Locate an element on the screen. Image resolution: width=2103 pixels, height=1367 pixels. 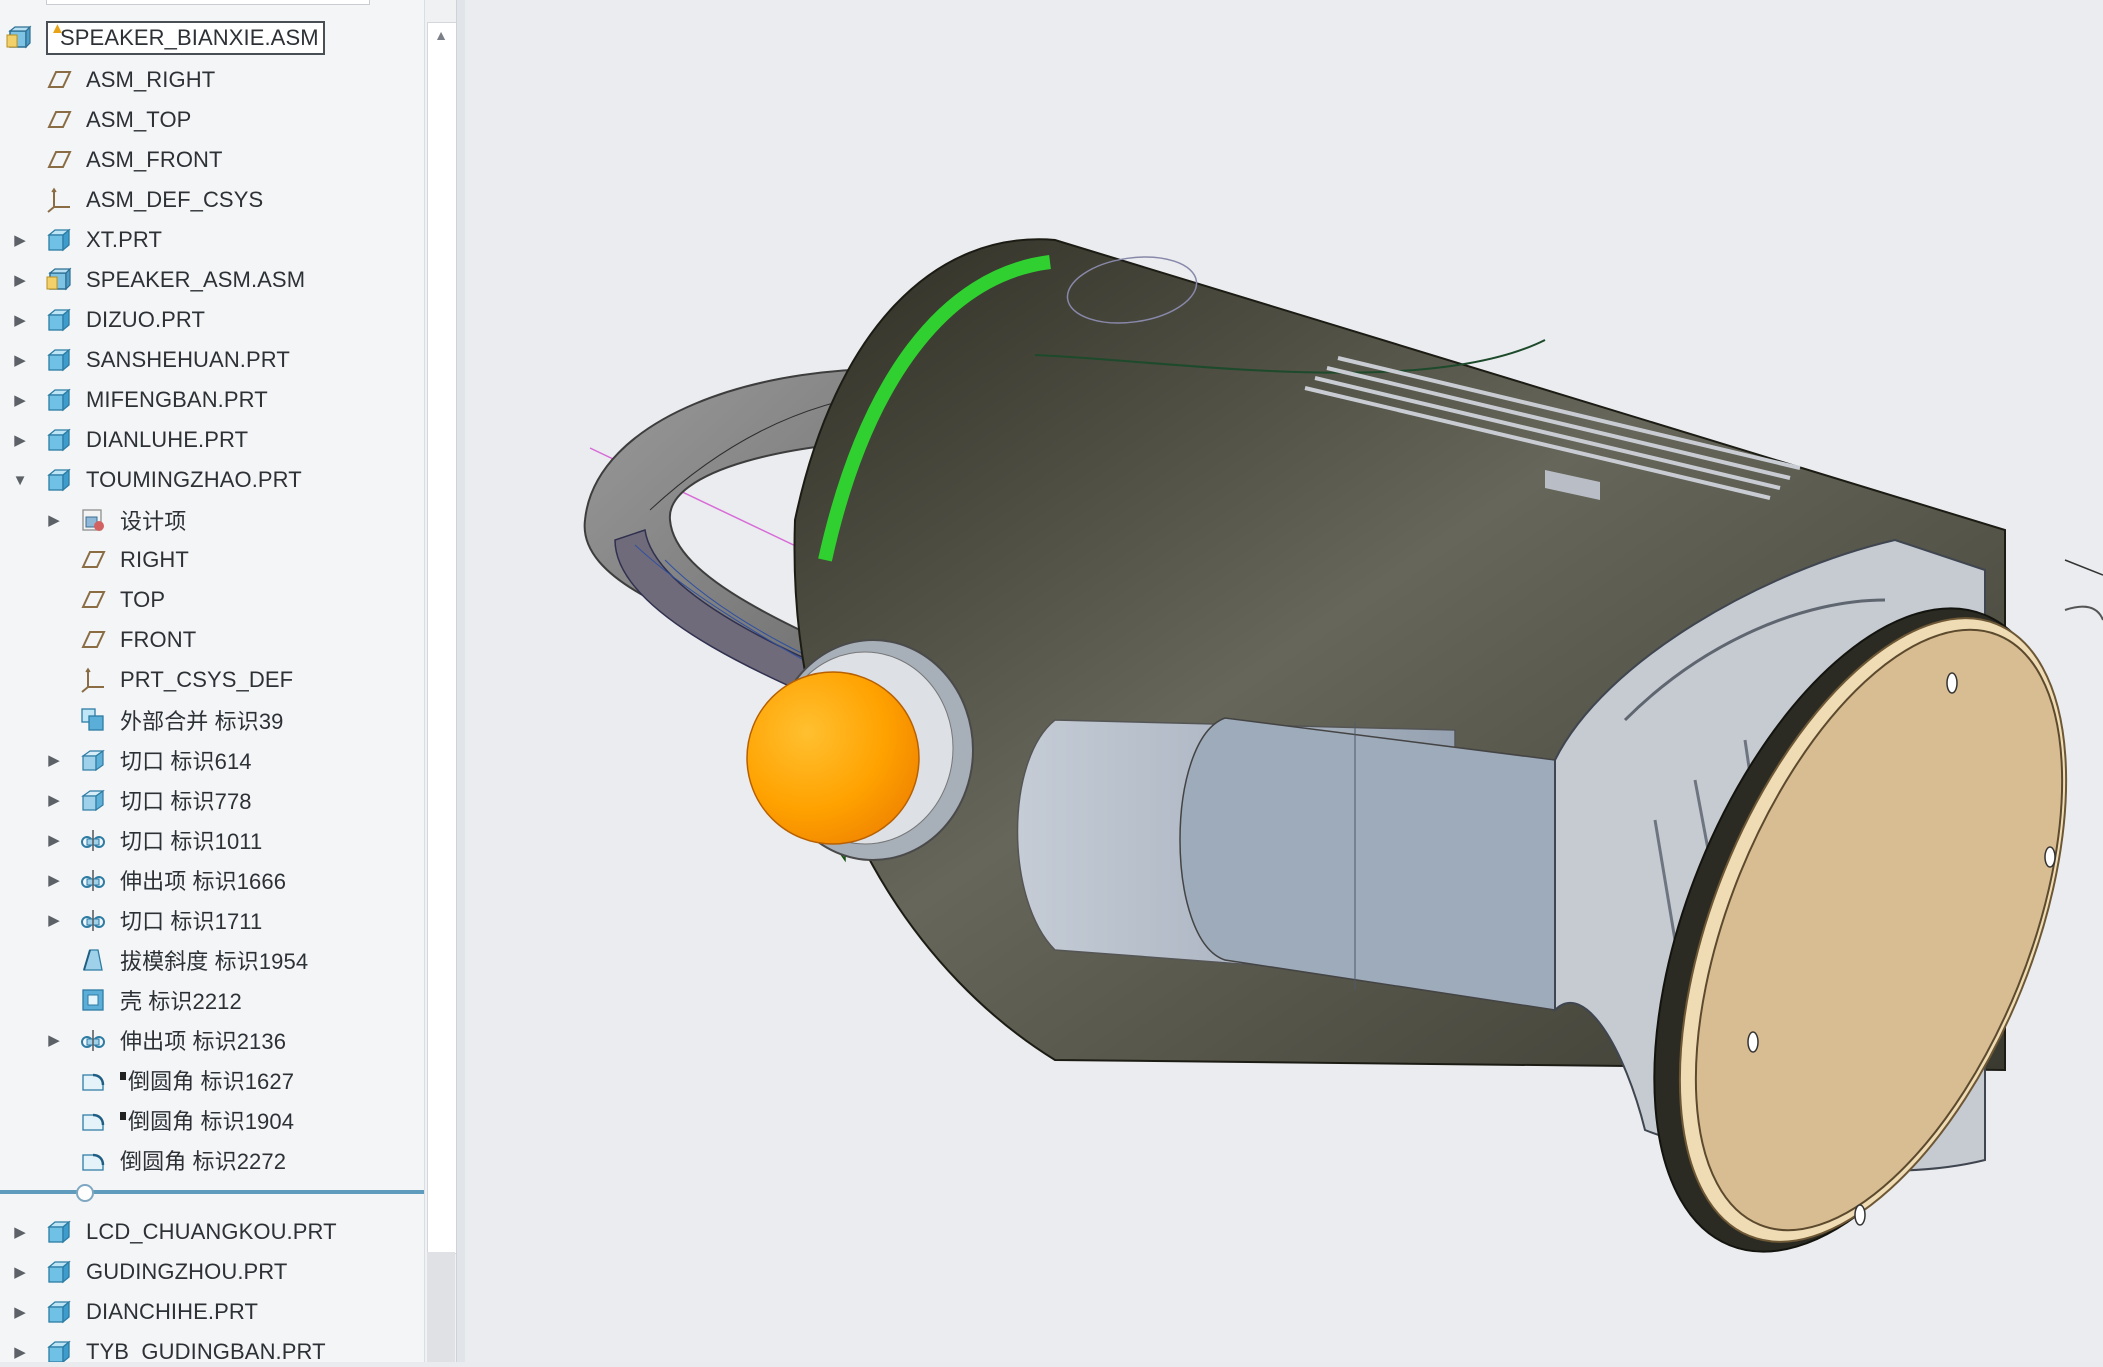
scrollbar-lower-area is located at coordinates (441, 1307).